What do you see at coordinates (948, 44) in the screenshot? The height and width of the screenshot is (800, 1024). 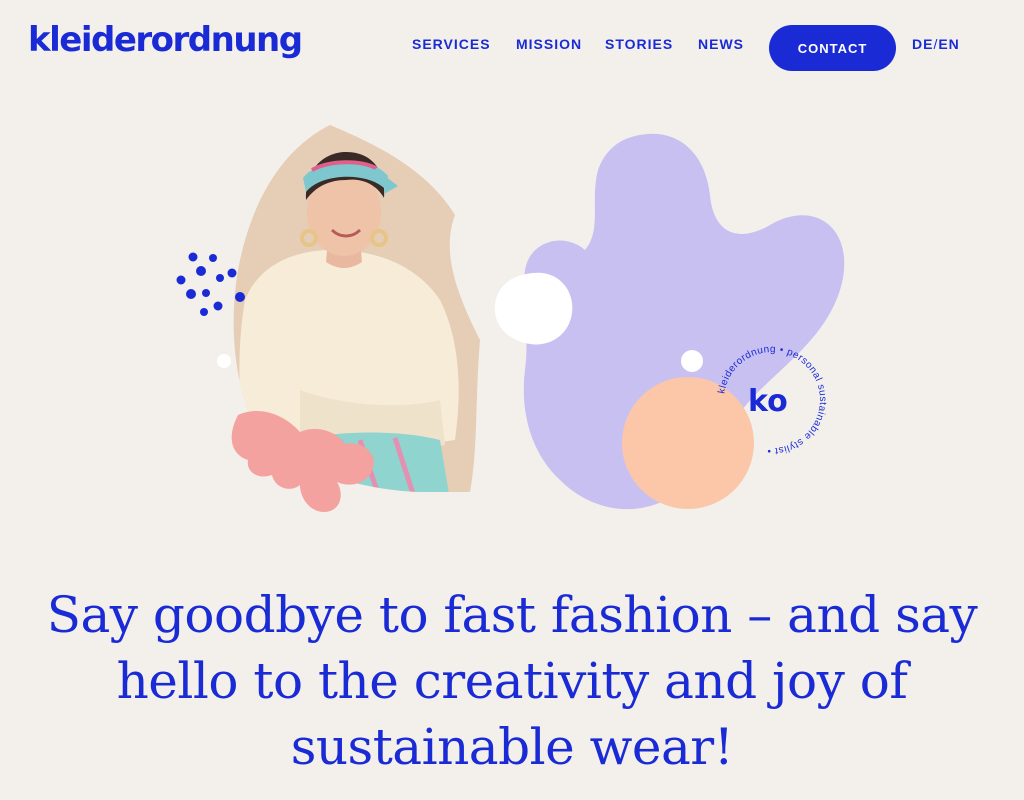 I see `lang-en-link: EN` at bounding box center [948, 44].